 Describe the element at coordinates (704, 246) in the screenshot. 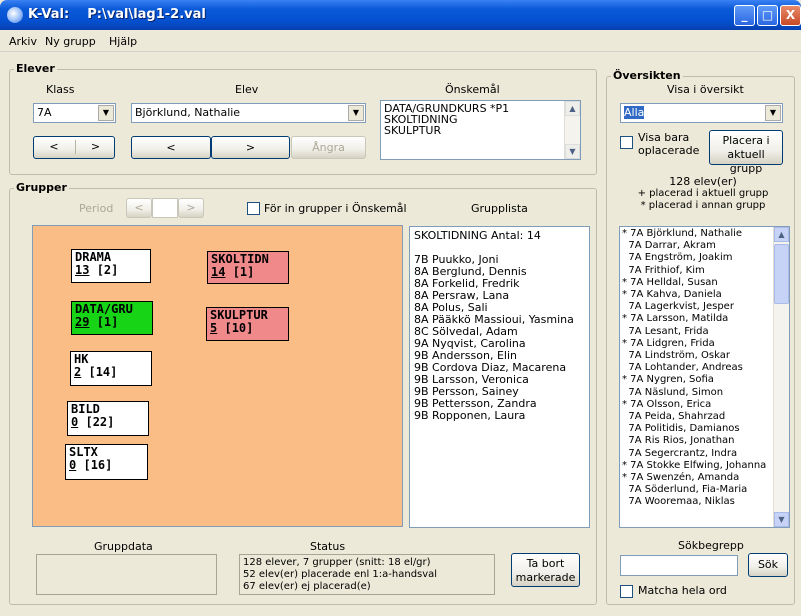

I see `student-item: 7A Darrar, Akram` at that location.